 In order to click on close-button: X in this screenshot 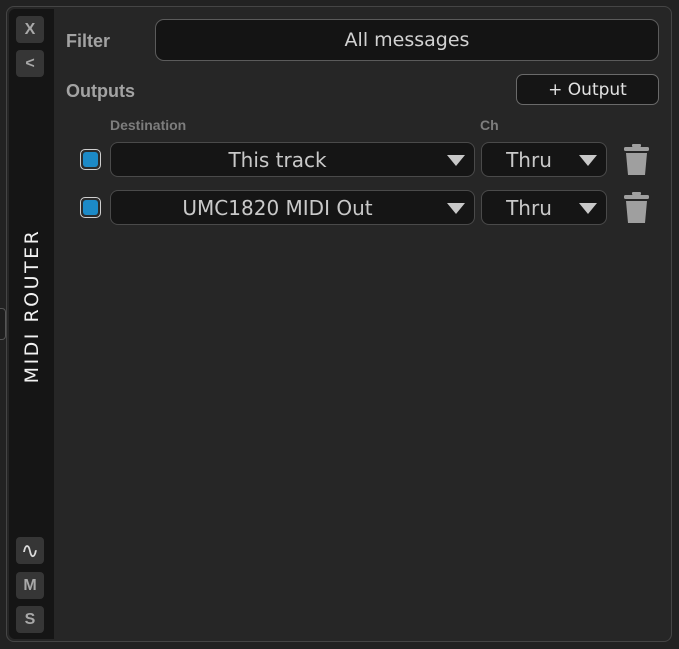, I will do `click(30, 29)`.